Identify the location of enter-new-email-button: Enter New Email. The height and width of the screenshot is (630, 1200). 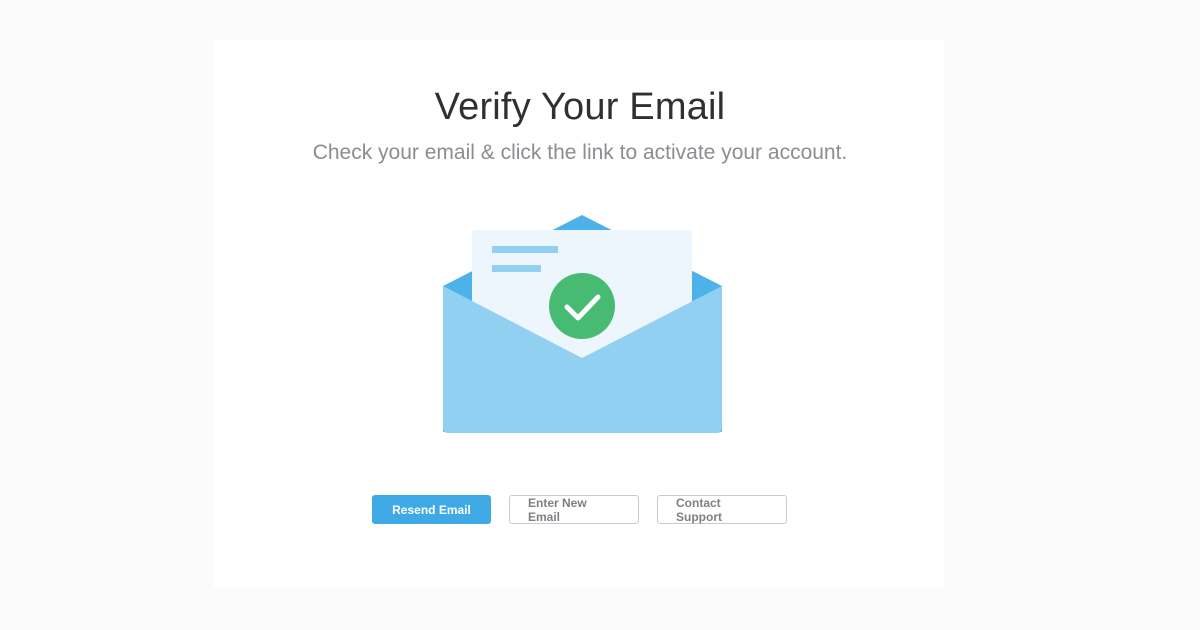
(574, 509).